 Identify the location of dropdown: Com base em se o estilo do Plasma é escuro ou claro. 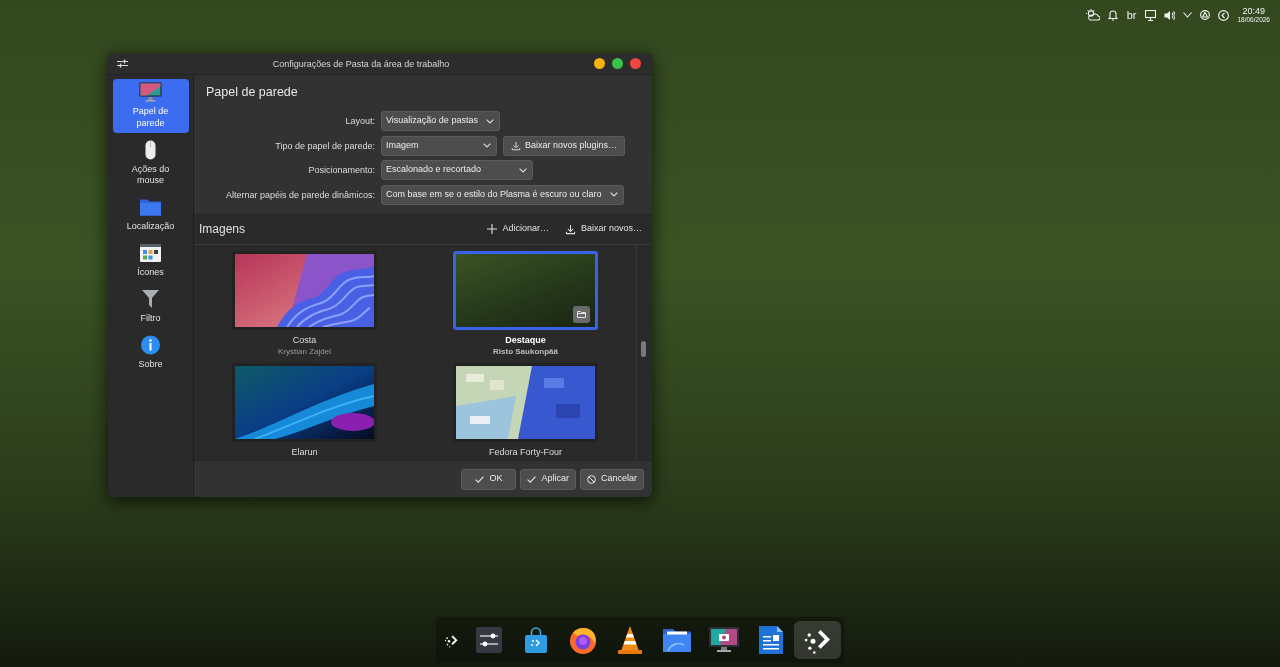
(502, 194).